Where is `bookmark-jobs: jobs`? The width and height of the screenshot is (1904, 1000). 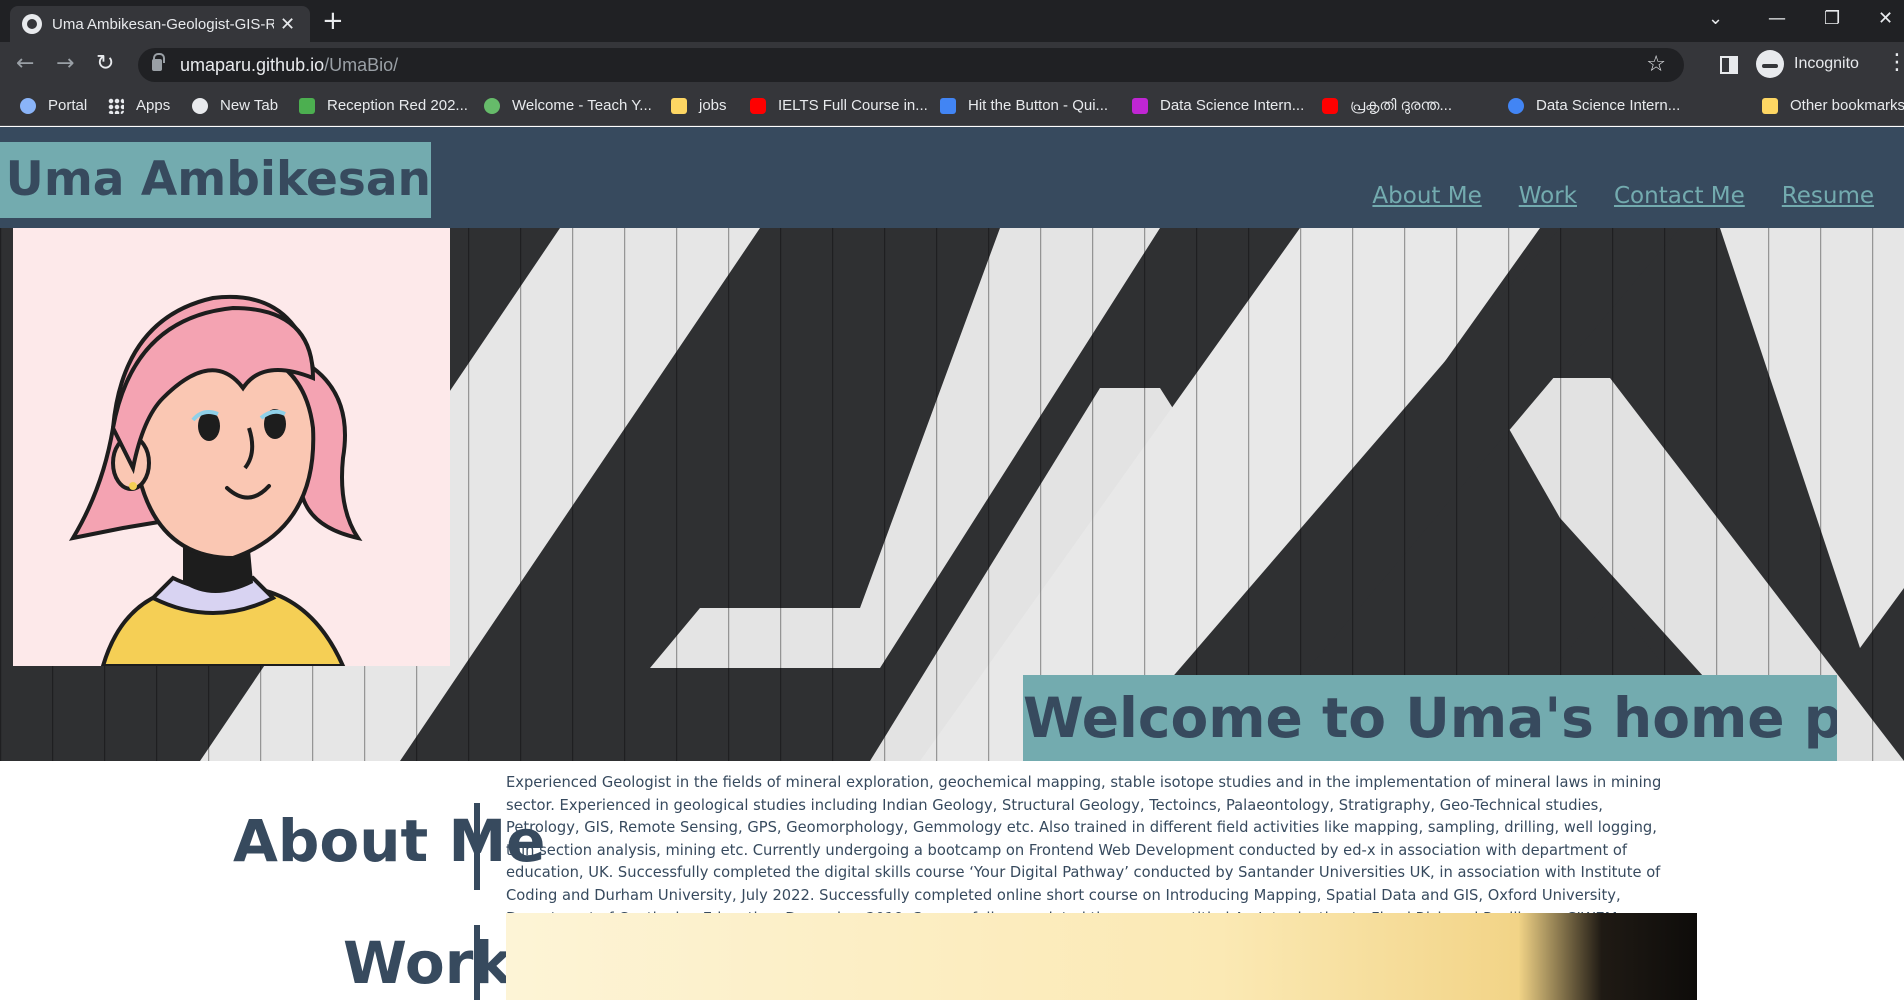
bookmark-jobs: jobs is located at coordinates (699, 105).